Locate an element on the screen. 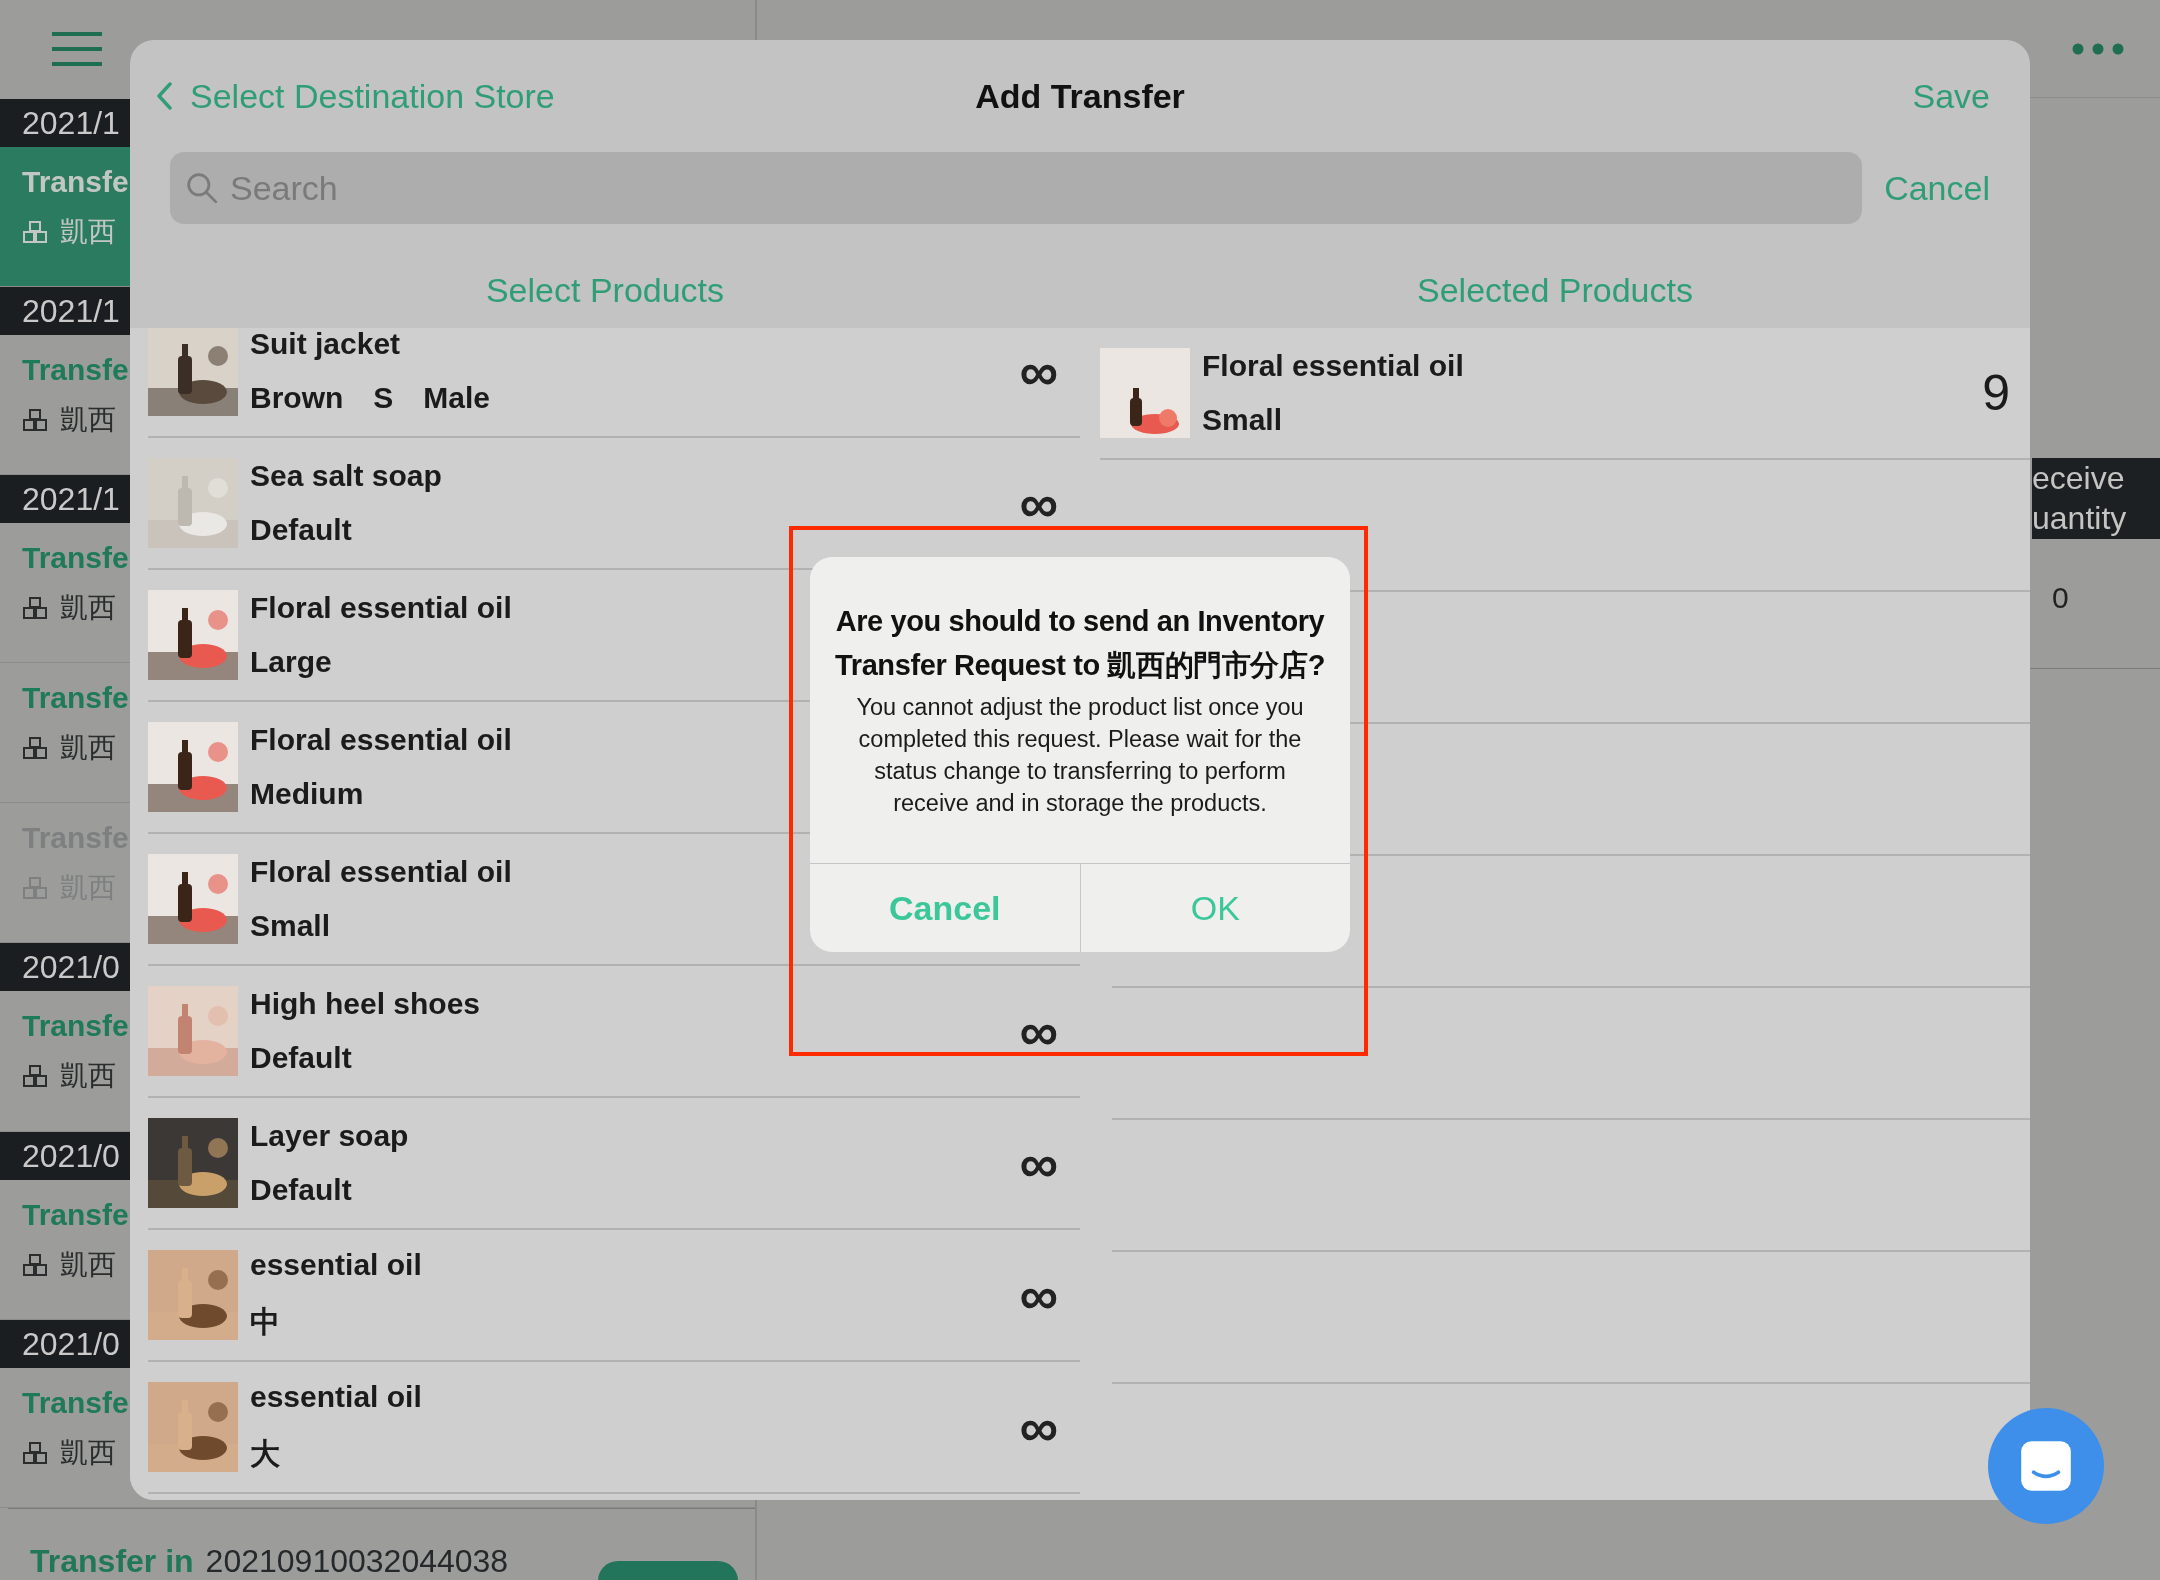 This screenshot has height=1580, width=2160. product-variant: 大 is located at coordinates (265, 1453).